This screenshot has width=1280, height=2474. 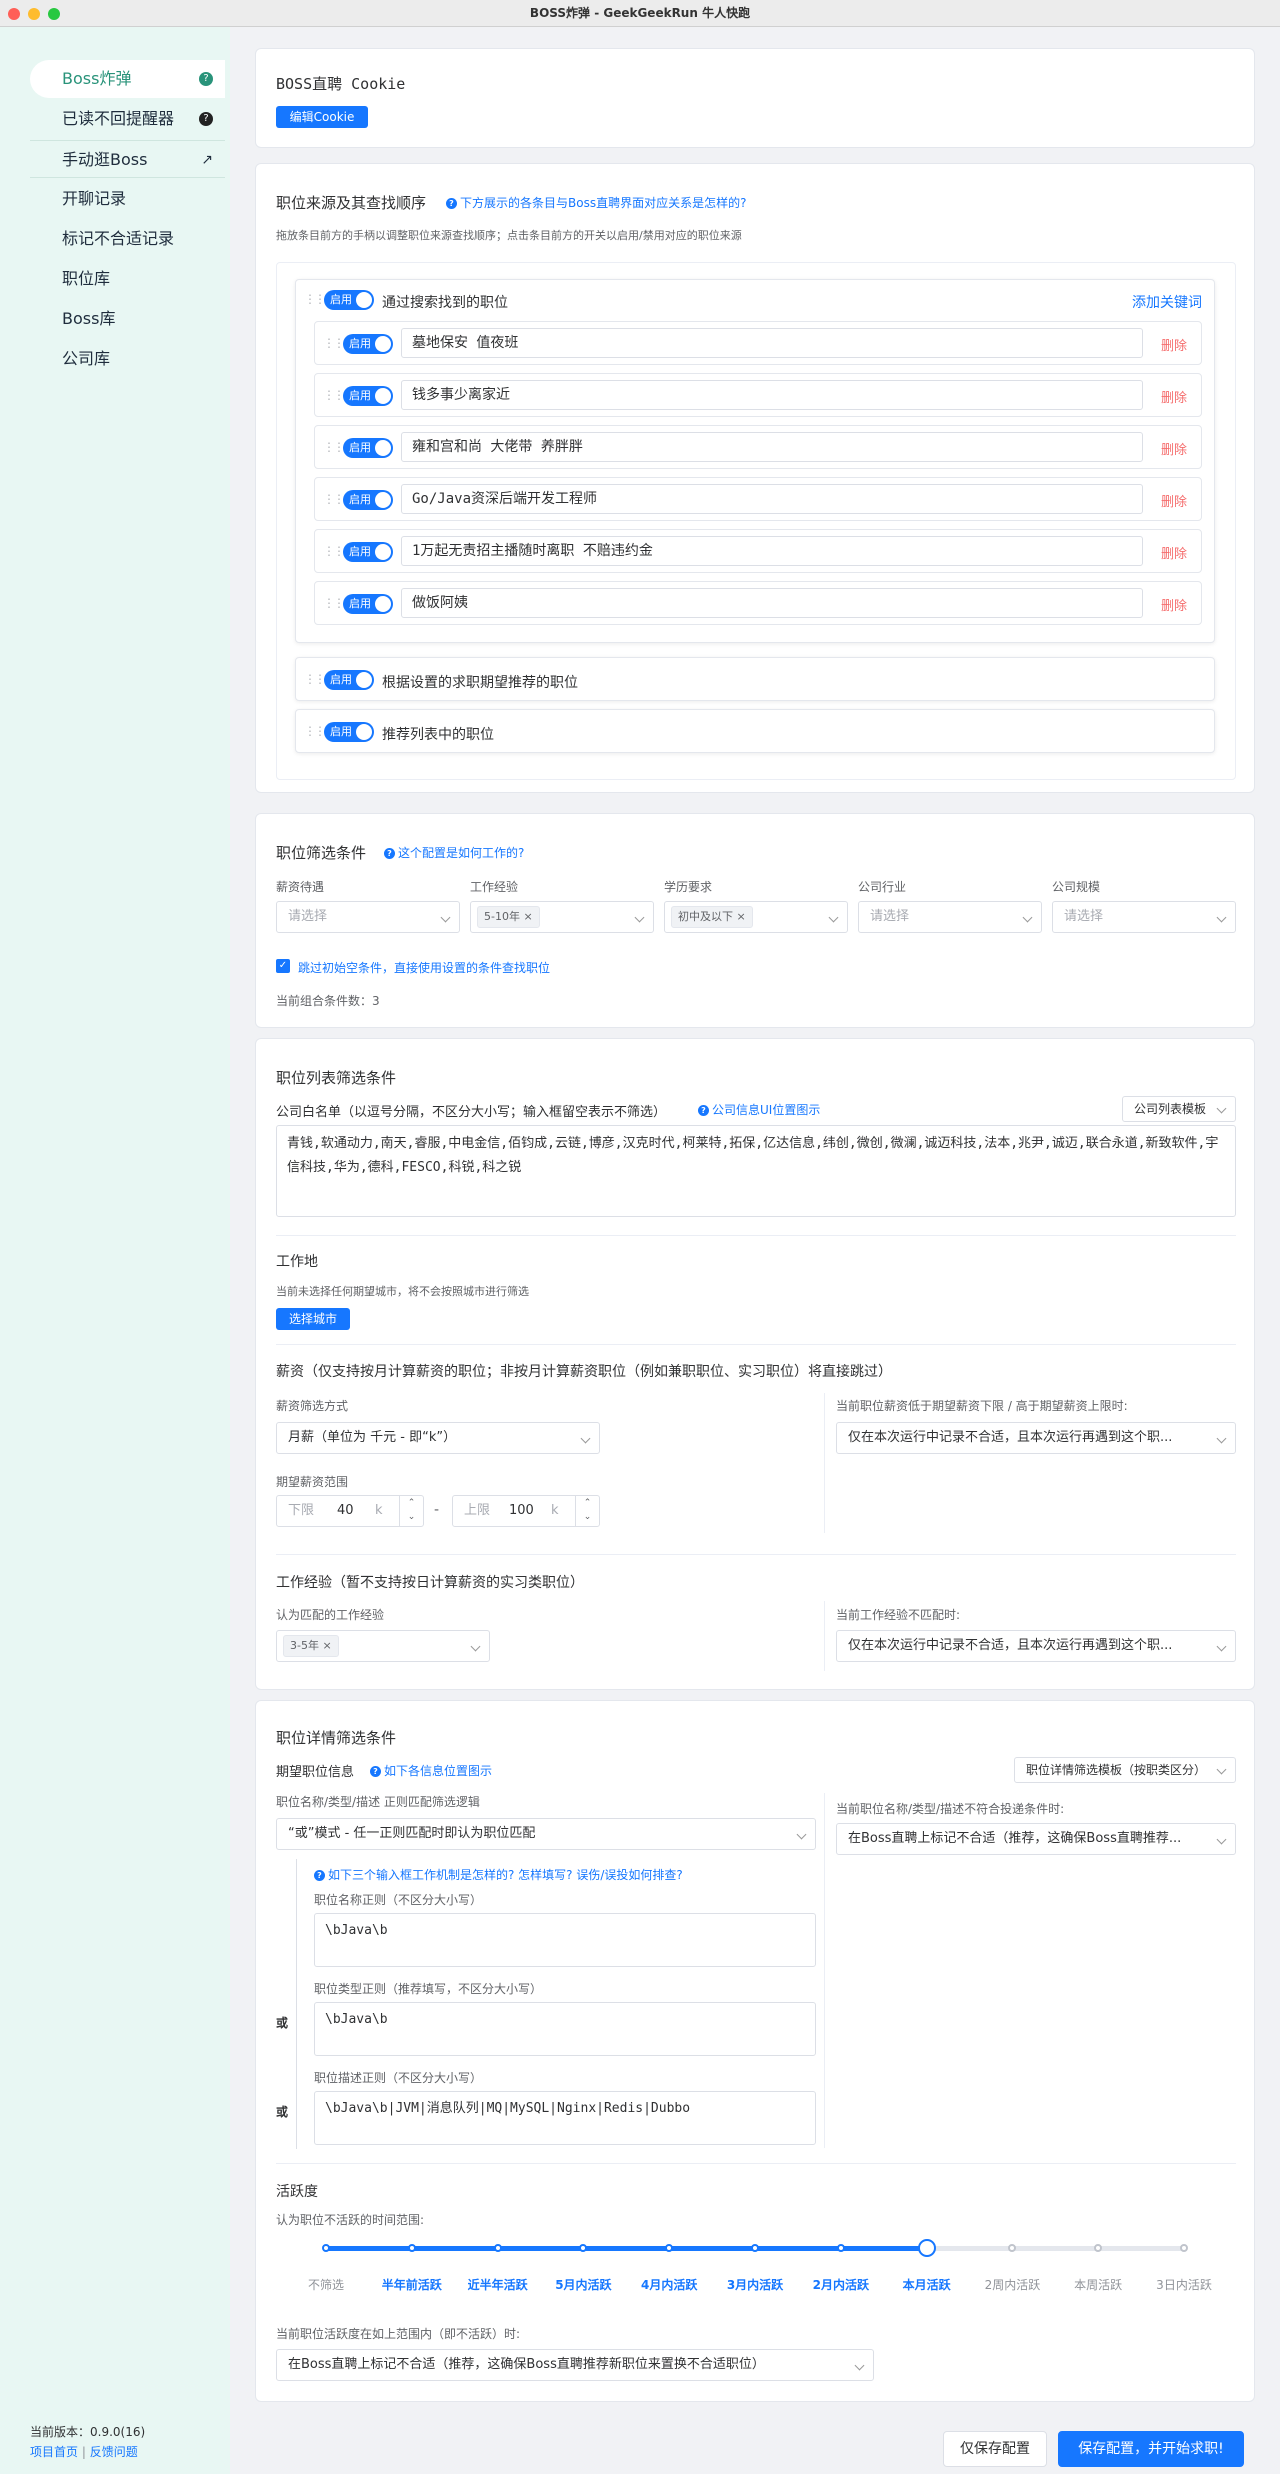 What do you see at coordinates (127, 119) in the screenshot?
I see `sidebar-item-read-no-reply: 已读不回提醒器 ?` at bounding box center [127, 119].